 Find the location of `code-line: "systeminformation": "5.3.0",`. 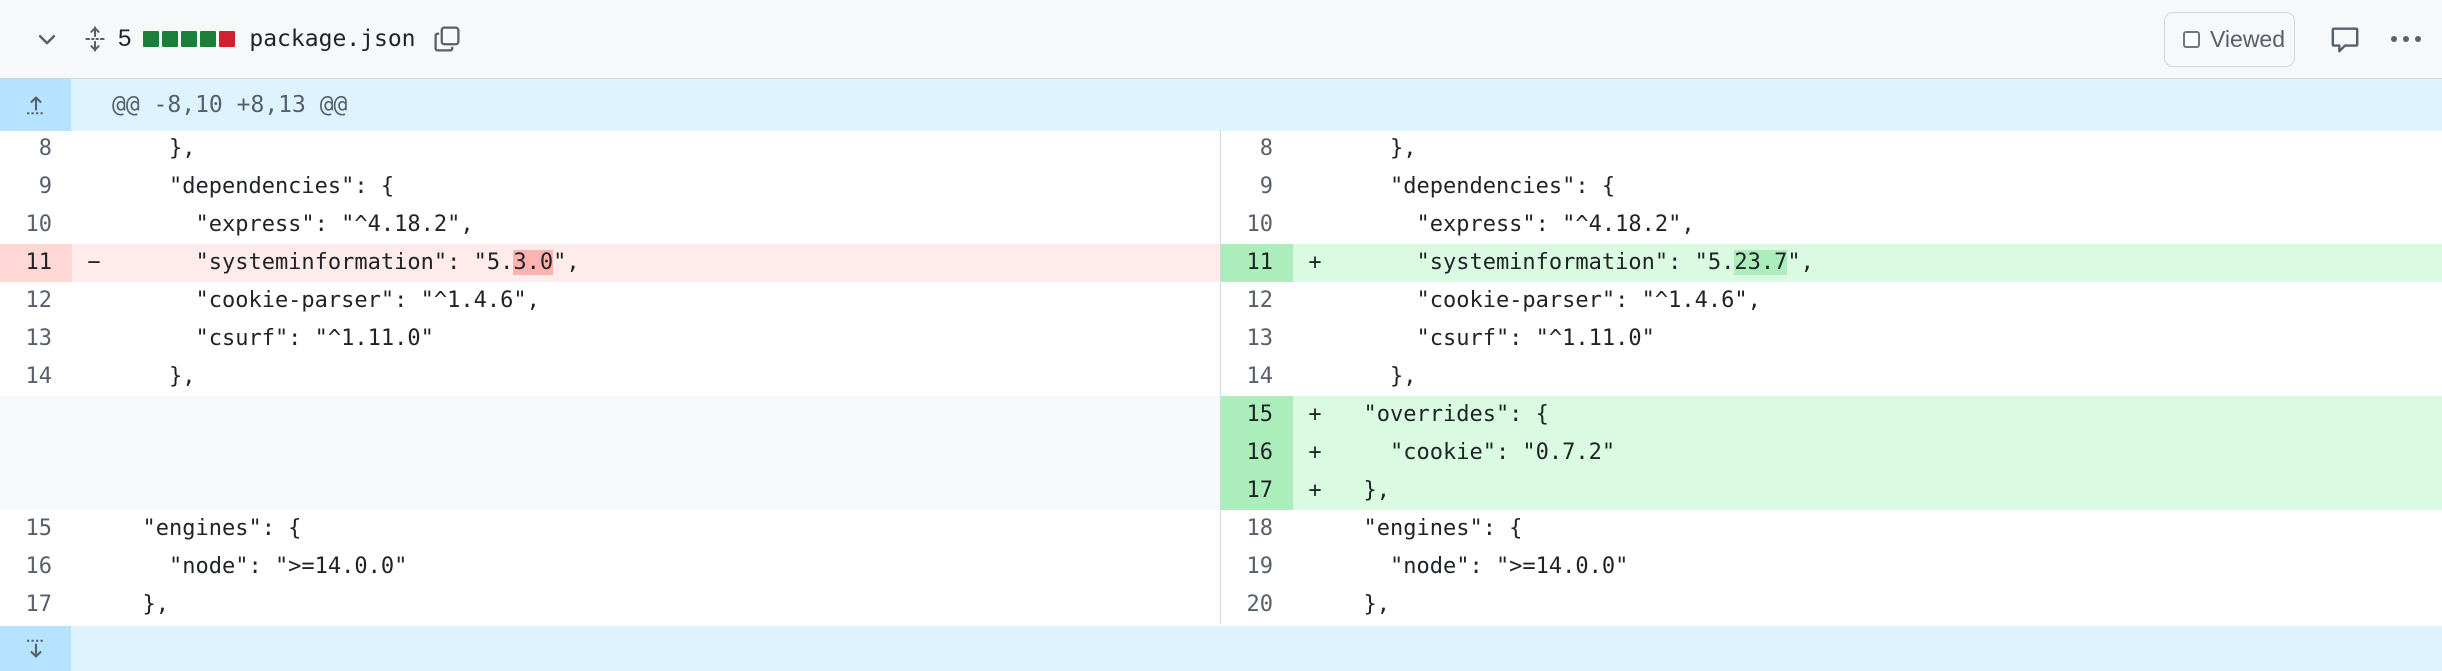

code-line: "systeminformation": "5.3.0", is located at coordinates (668, 263).